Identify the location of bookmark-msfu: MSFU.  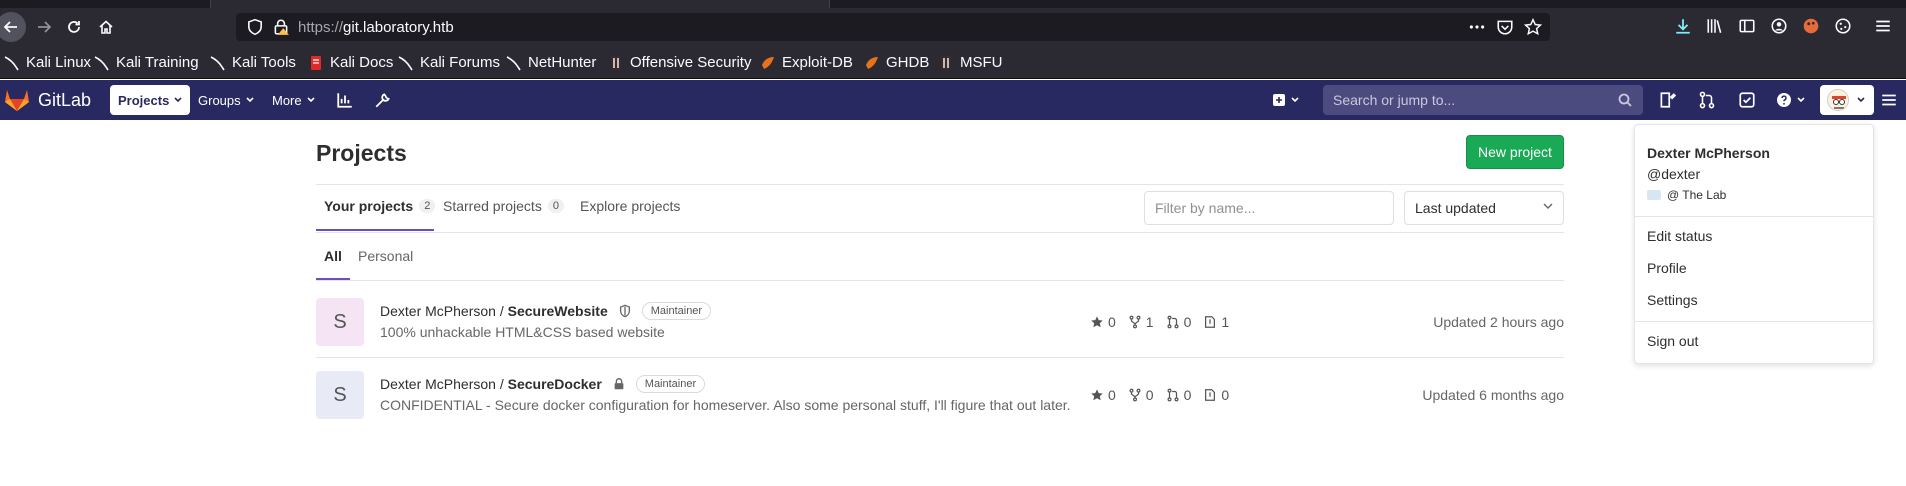
(970, 62).